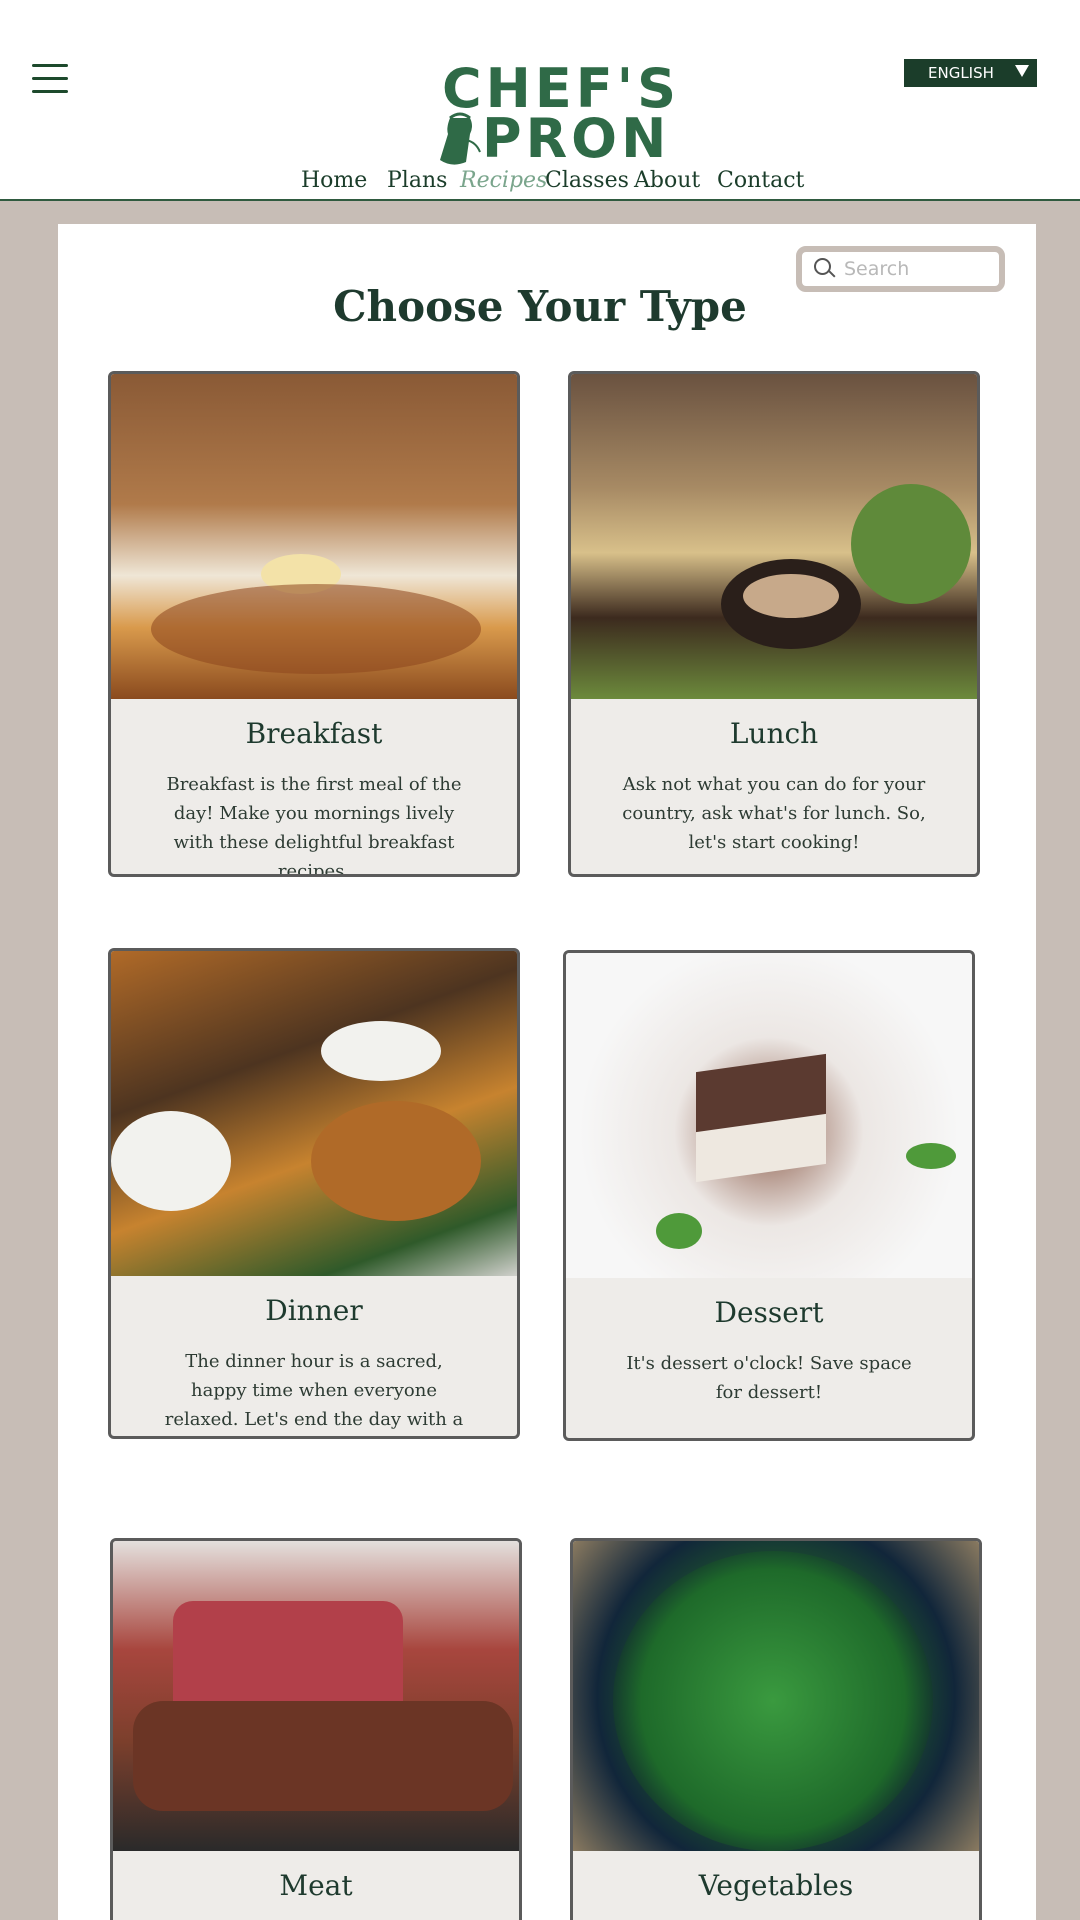 This screenshot has height=1920, width=1080. Describe the element at coordinates (50, 79) in the screenshot. I see `hamburger-menu-icon` at that location.